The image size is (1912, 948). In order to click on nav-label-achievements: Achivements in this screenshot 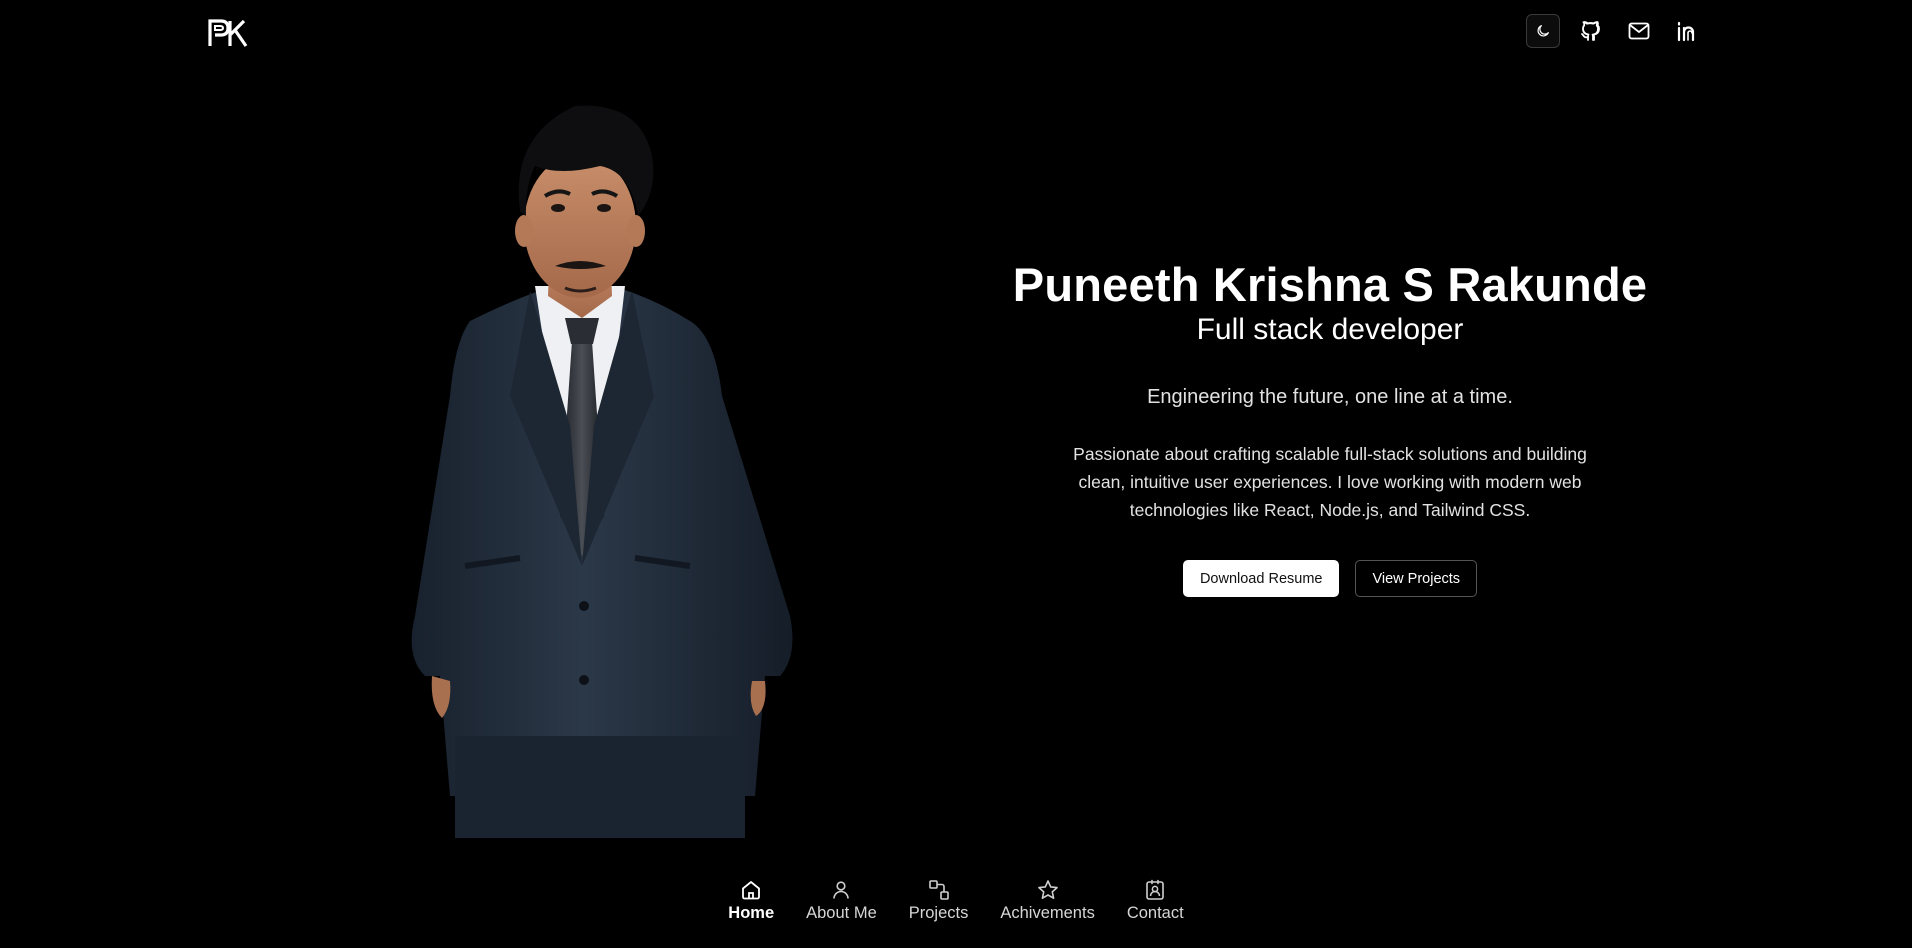, I will do `click(1047, 913)`.